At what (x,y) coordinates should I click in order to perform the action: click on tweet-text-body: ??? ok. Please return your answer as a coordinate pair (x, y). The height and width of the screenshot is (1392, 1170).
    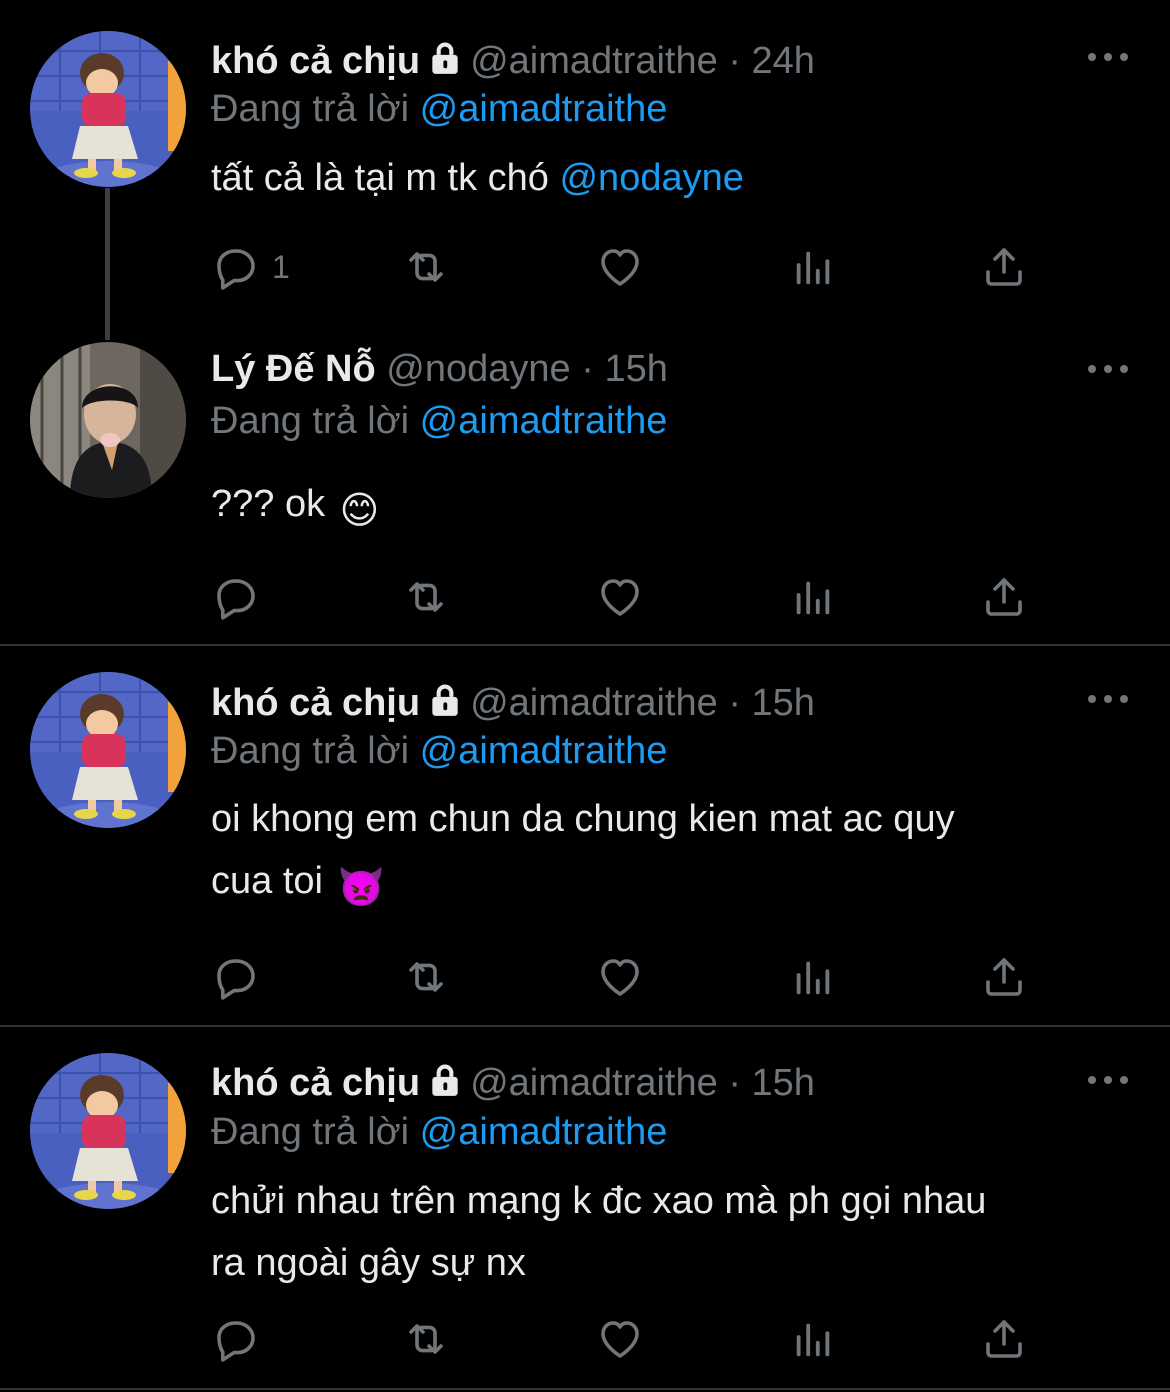
    Looking at the image, I should click on (268, 504).